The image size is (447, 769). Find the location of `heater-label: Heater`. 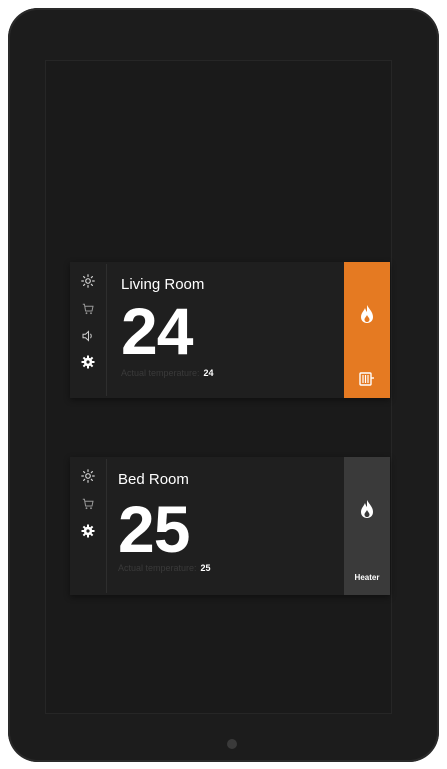

heater-label: Heater is located at coordinates (367, 577).